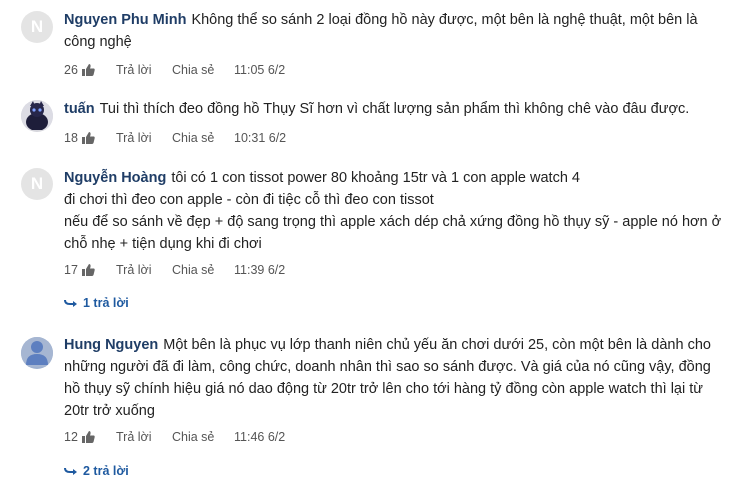  I want to click on comment-author: tuấn, so click(79, 109).